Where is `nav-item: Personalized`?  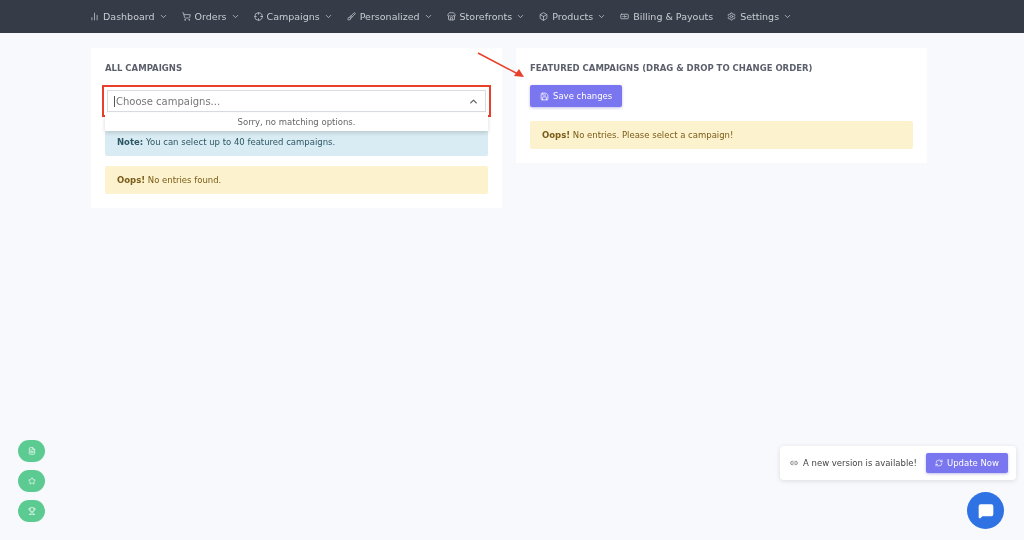 nav-item: Personalized is located at coordinates (389, 16).